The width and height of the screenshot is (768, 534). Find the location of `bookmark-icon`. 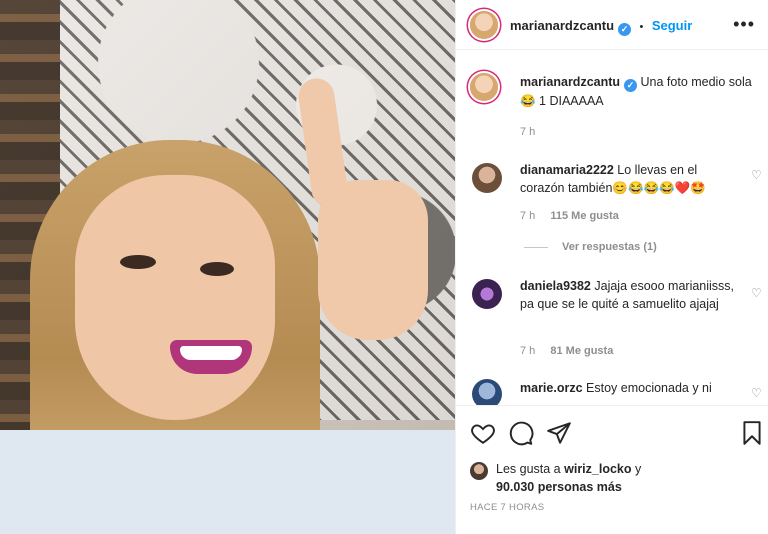

bookmark-icon is located at coordinates (752, 433).